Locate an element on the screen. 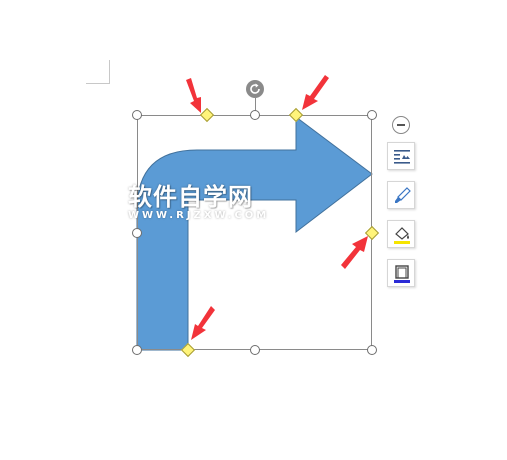 This screenshot has width=507, height=460. shape-outline-icon is located at coordinates (402, 274).